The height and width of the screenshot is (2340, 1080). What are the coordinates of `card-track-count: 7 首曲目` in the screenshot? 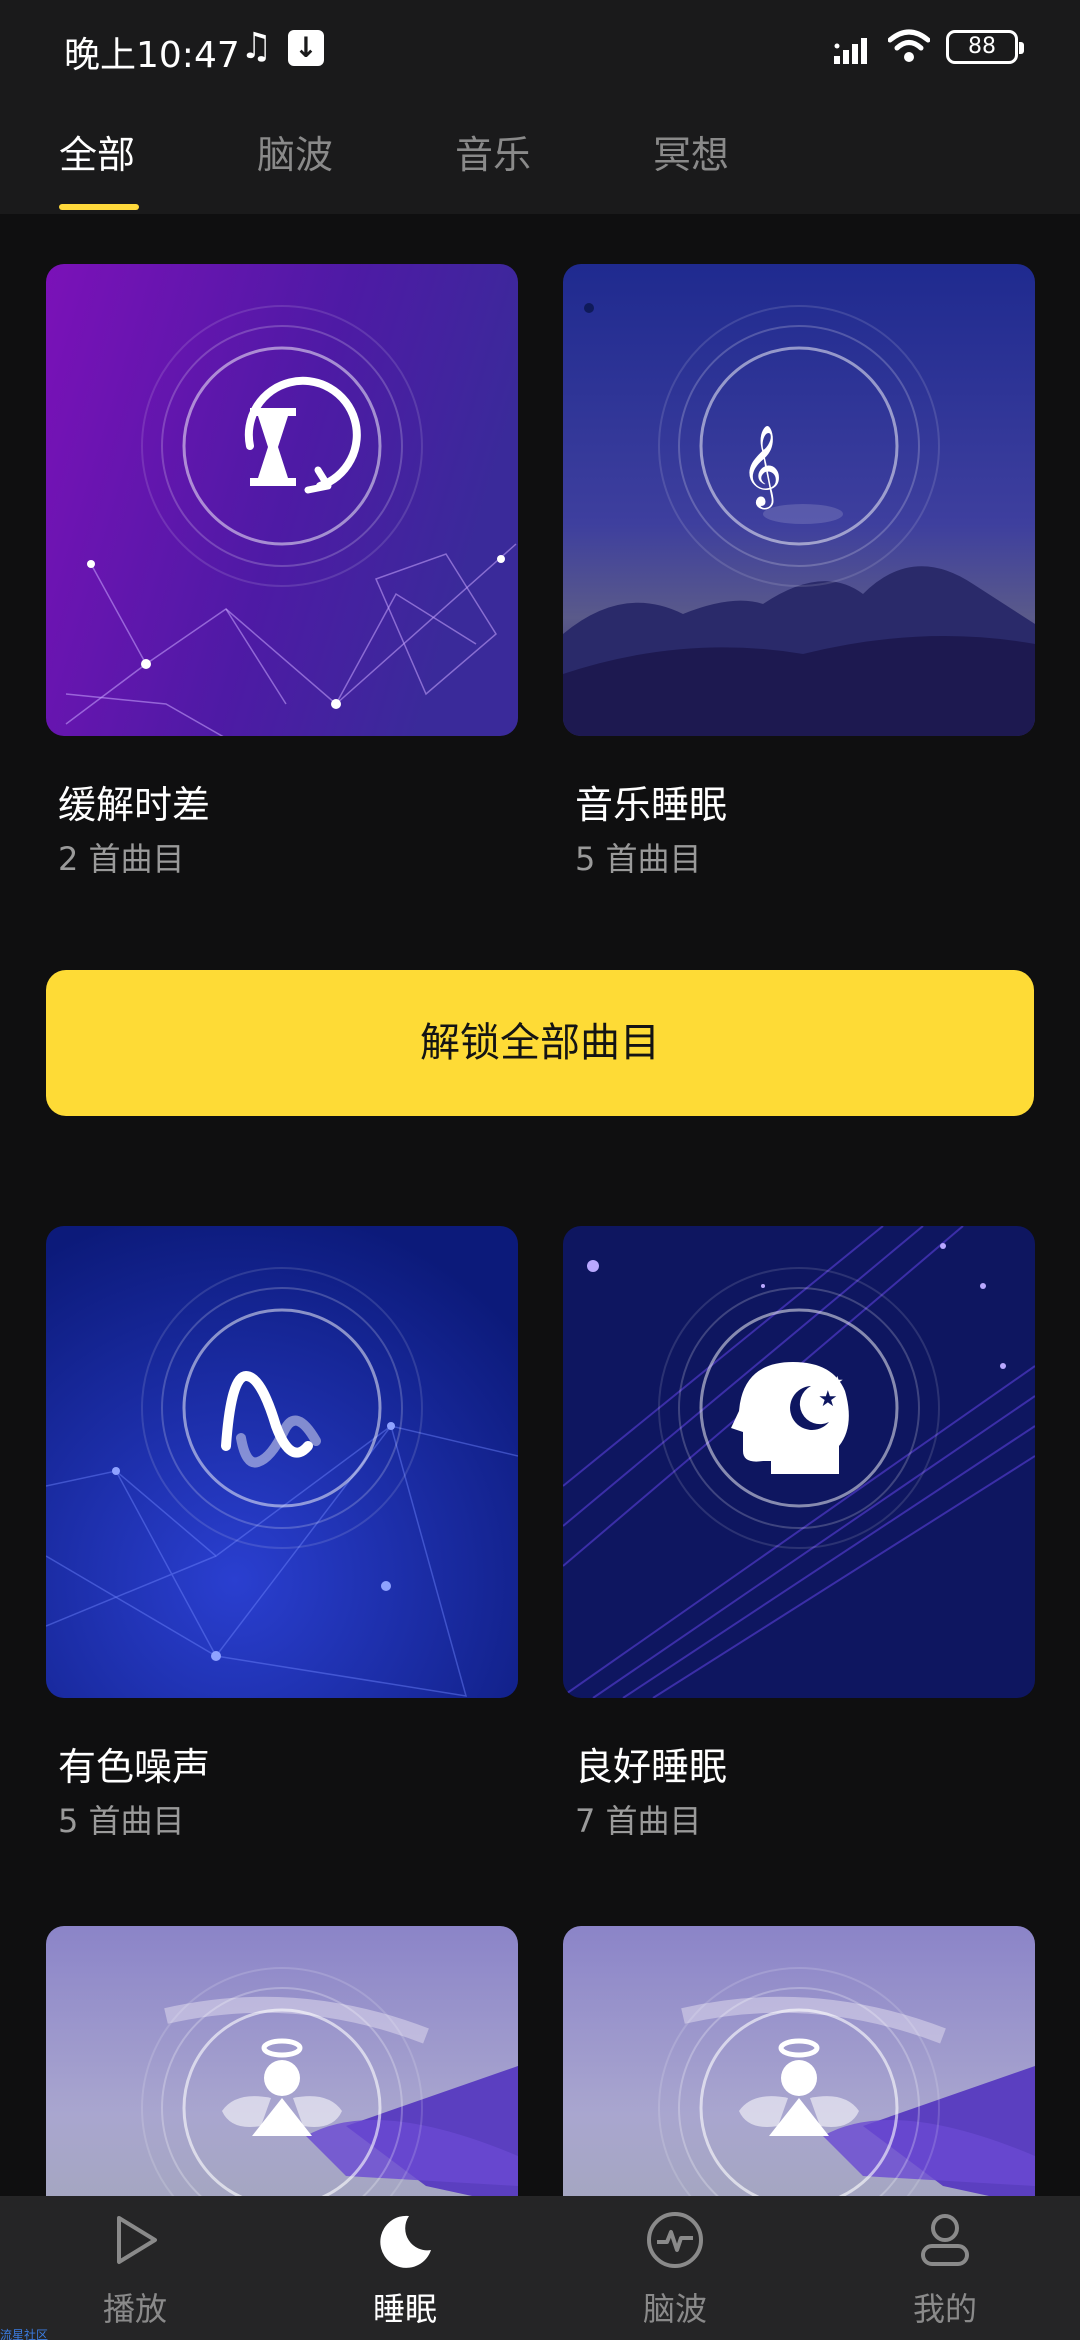 It's located at (638, 1821).